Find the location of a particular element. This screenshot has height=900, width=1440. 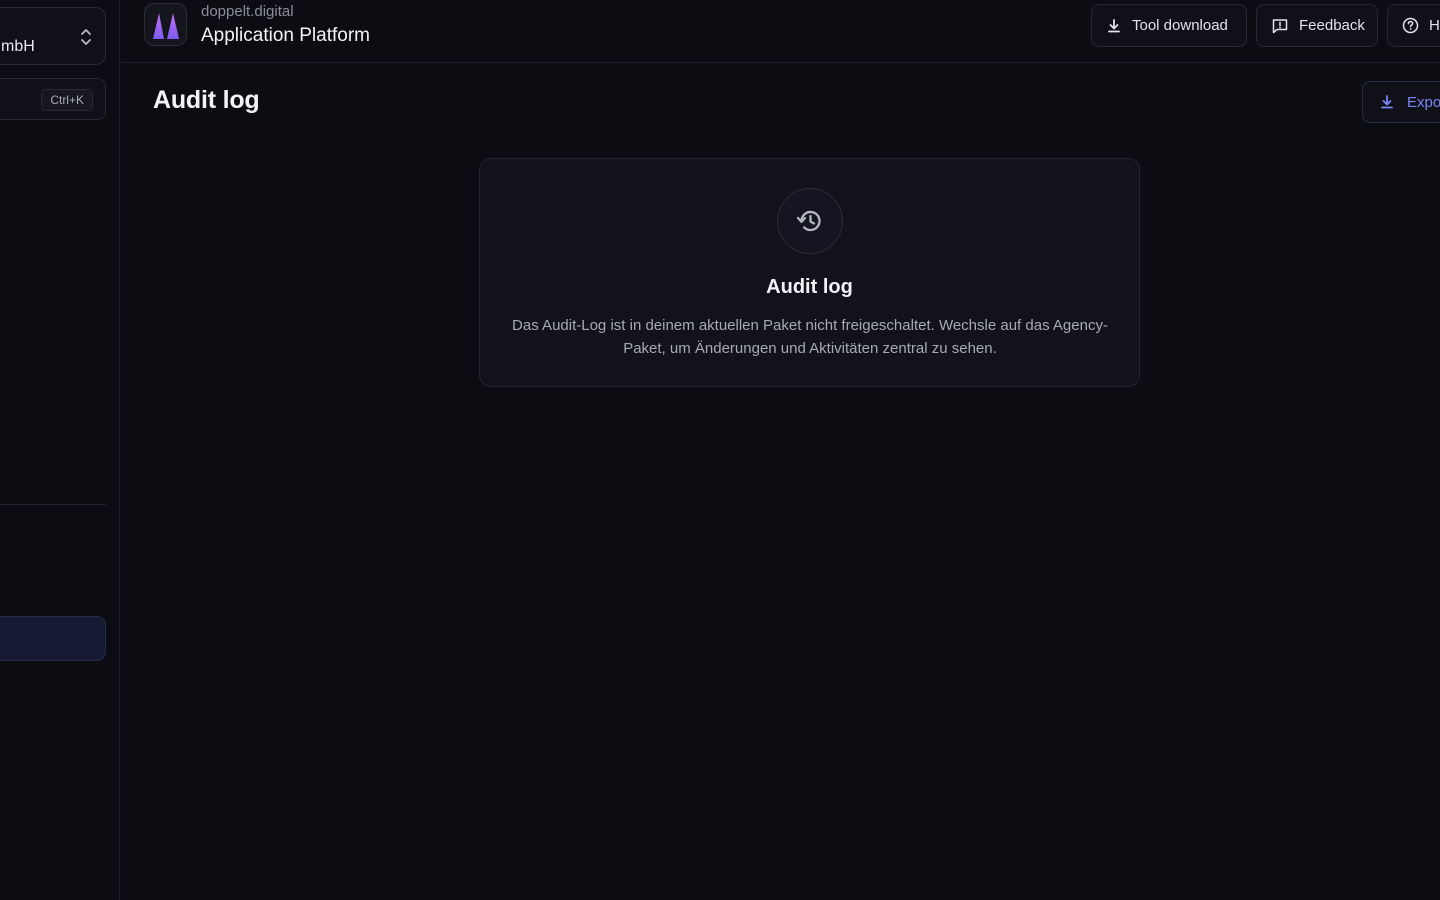

empty-state-icon-circle is located at coordinates (810, 221).